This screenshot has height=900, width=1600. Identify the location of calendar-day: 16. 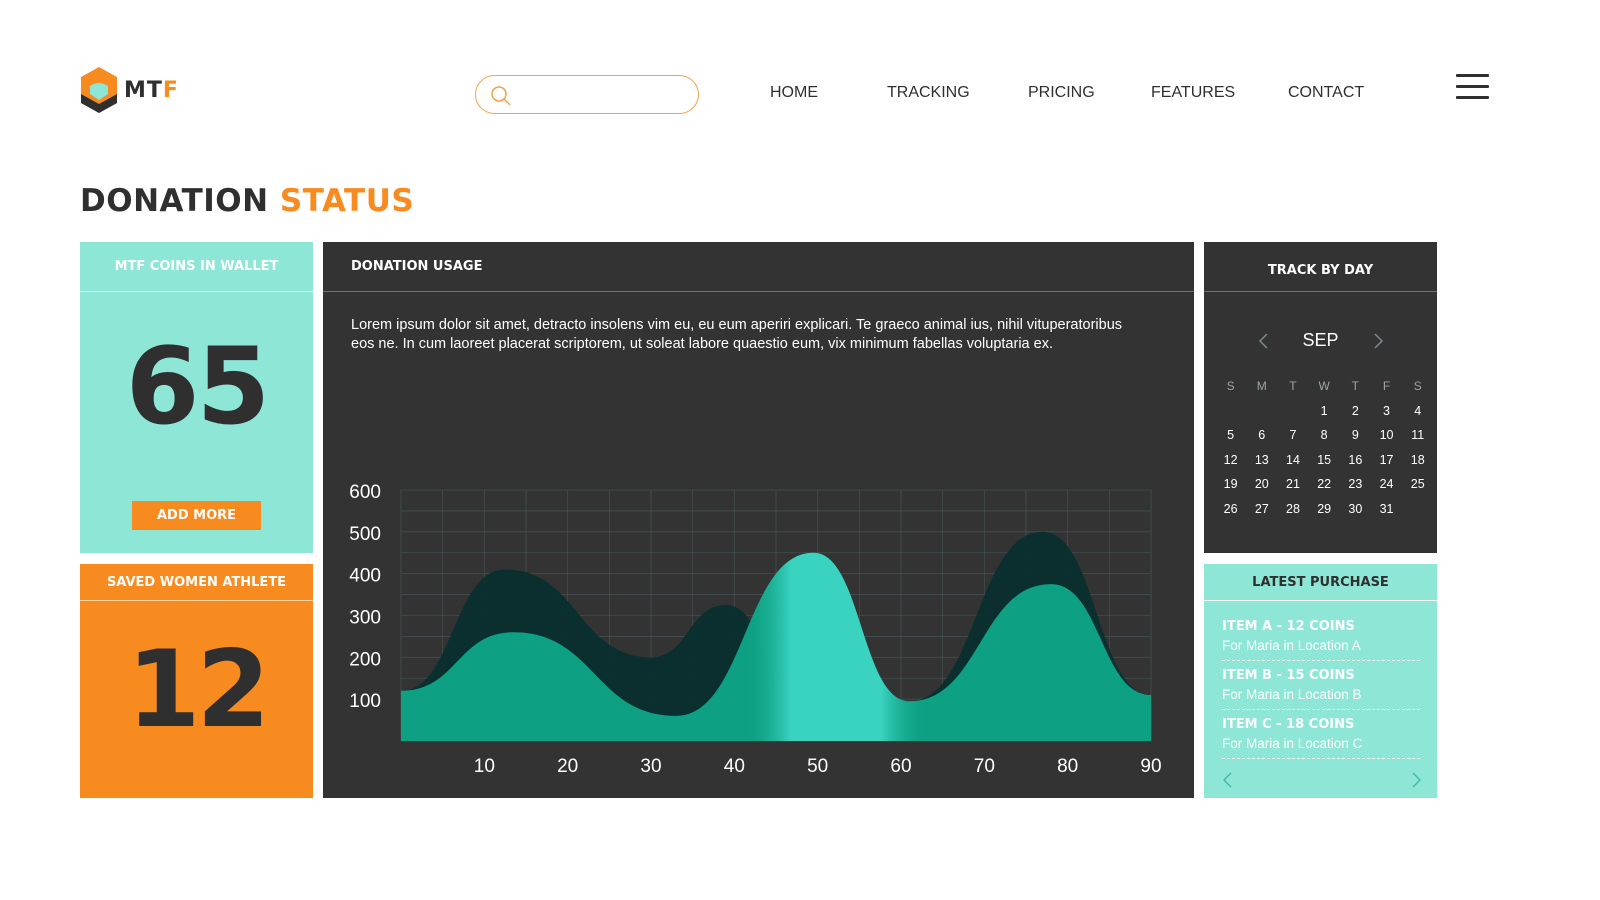
(1355, 460).